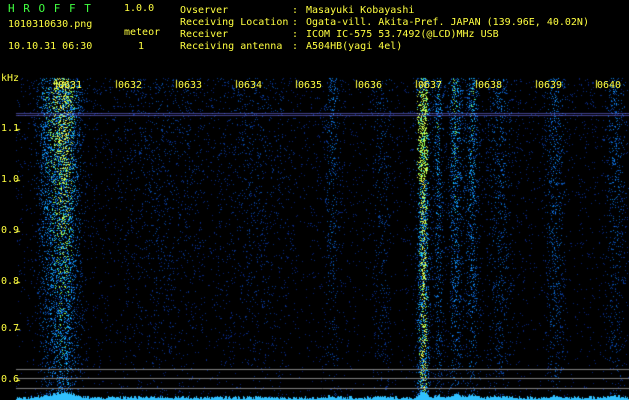 The width and height of the screenshot is (629, 400). I want to click on file-name: 1010310630.png, so click(50, 24).